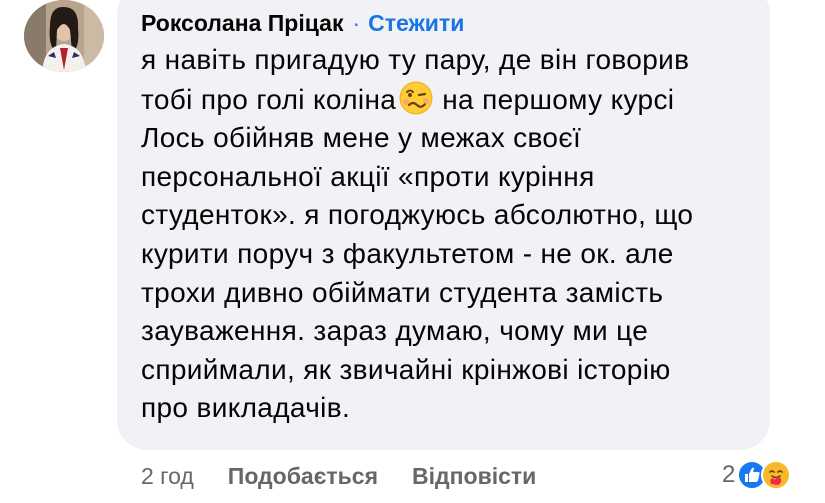 The height and width of the screenshot is (503, 825). I want to click on avatar, so click(64, 36).